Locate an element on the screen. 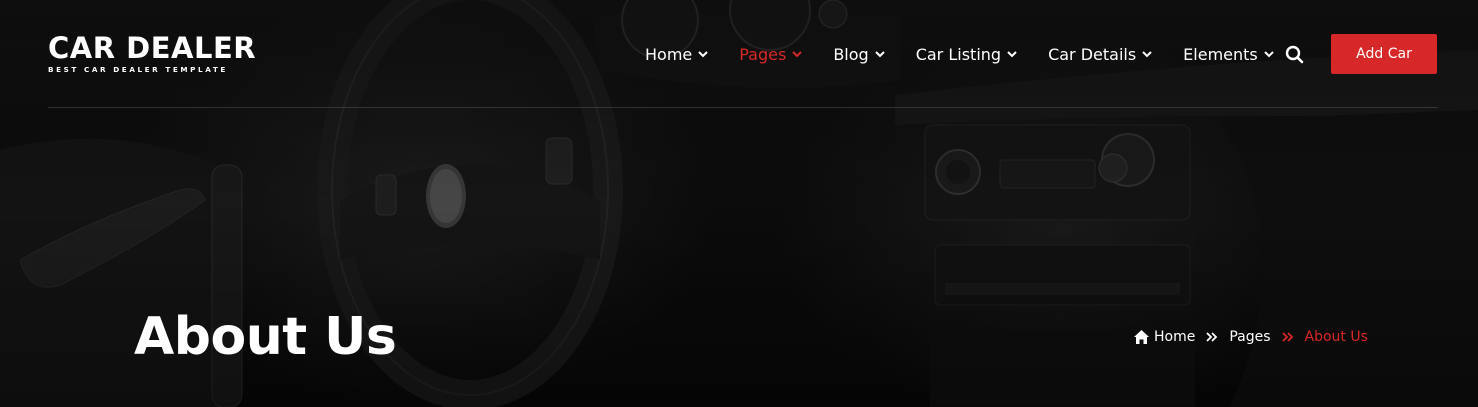 The image size is (1478, 407). brand-name: CAR DEALER is located at coordinates (152, 48).